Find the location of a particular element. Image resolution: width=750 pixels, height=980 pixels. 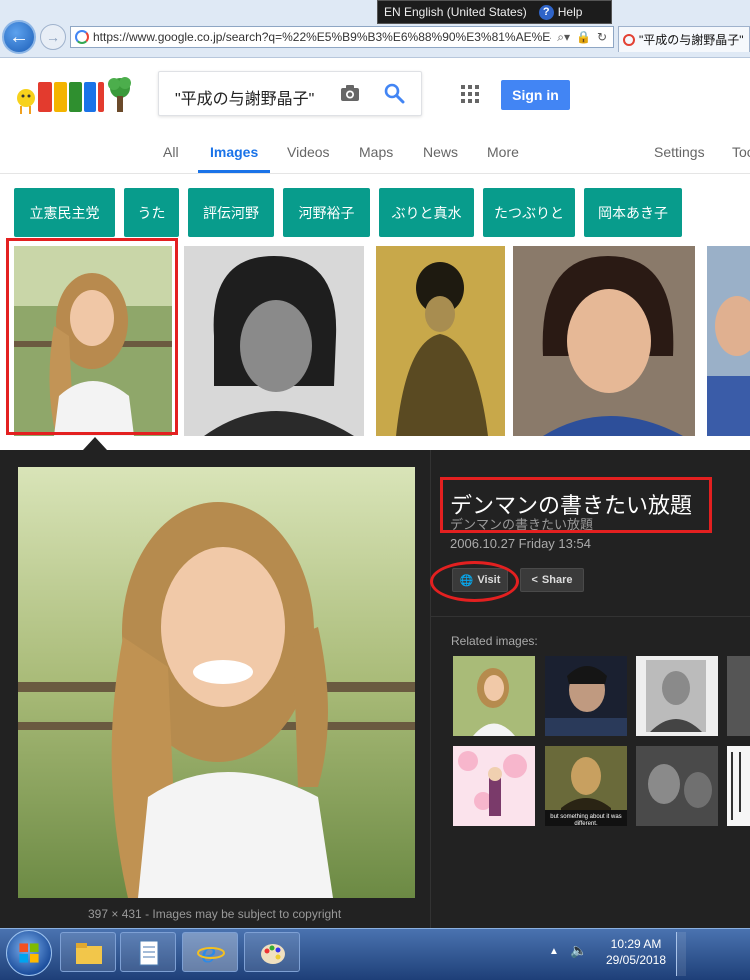

svg-text: e is located at coordinates (208, 953).